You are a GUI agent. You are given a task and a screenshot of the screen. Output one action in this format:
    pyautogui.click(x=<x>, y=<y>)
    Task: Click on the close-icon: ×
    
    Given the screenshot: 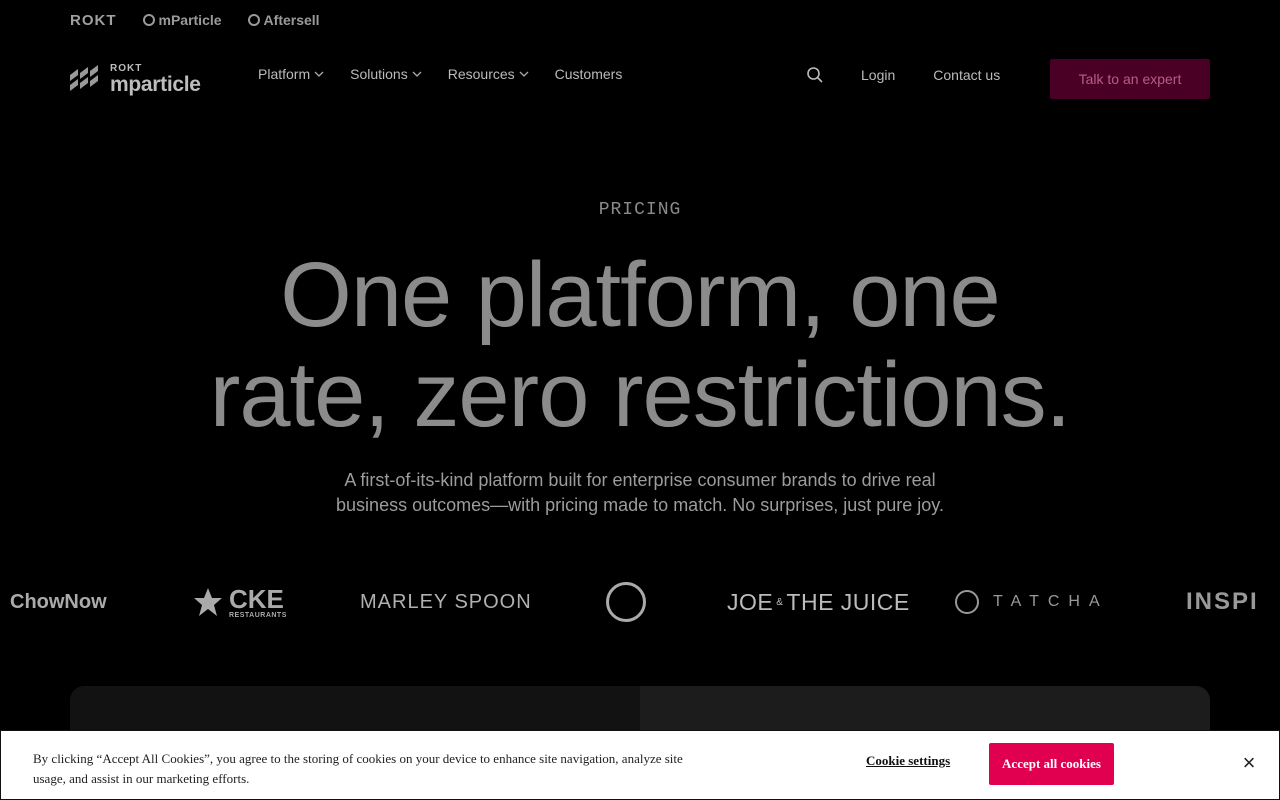 What is the action you would take?
    pyautogui.click(x=1249, y=762)
    